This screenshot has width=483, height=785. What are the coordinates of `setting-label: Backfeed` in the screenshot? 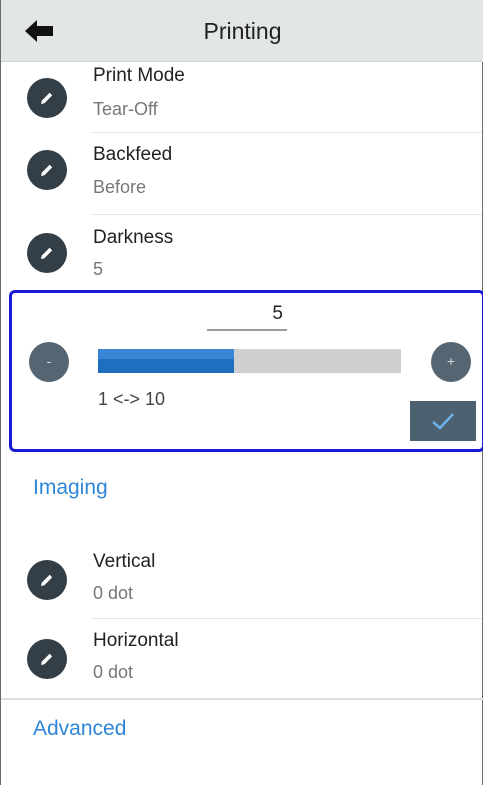 It's located at (133, 154).